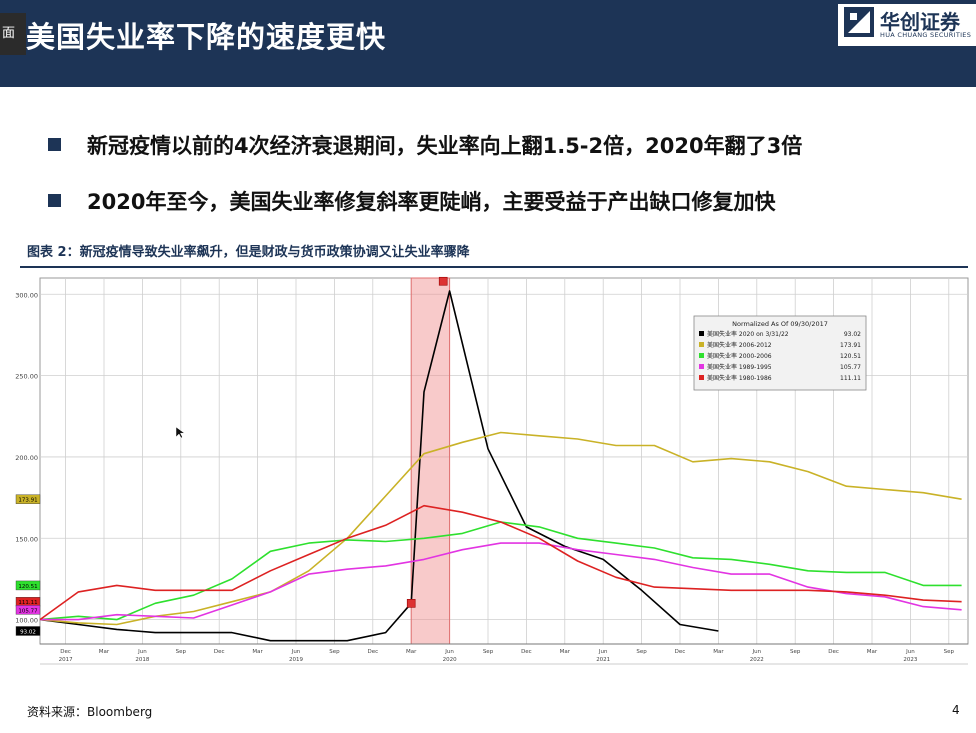  What do you see at coordinates (90, 712) in the screenshot?
I see `source-note: 资料来源：Bloomberg` at bounding box center [90, 712].